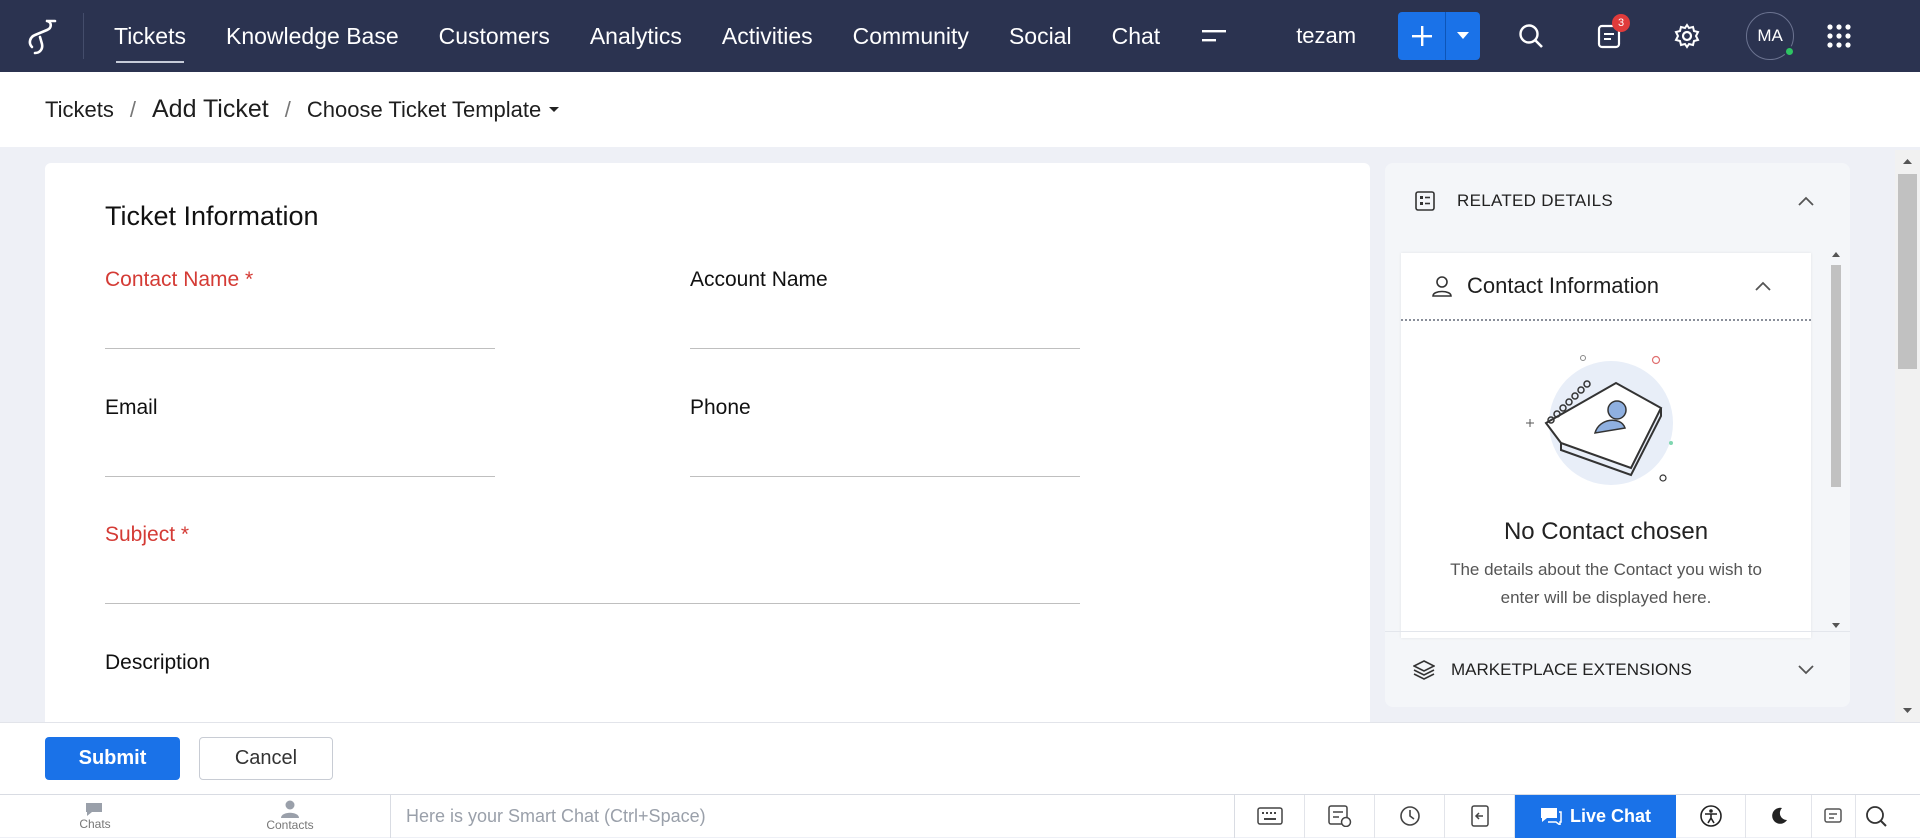 The width and height of the screenshot is (1920, 838). Describe the element at coordinates (1040, 36) in the screenshot. I see `nav-social: Social` at that location.